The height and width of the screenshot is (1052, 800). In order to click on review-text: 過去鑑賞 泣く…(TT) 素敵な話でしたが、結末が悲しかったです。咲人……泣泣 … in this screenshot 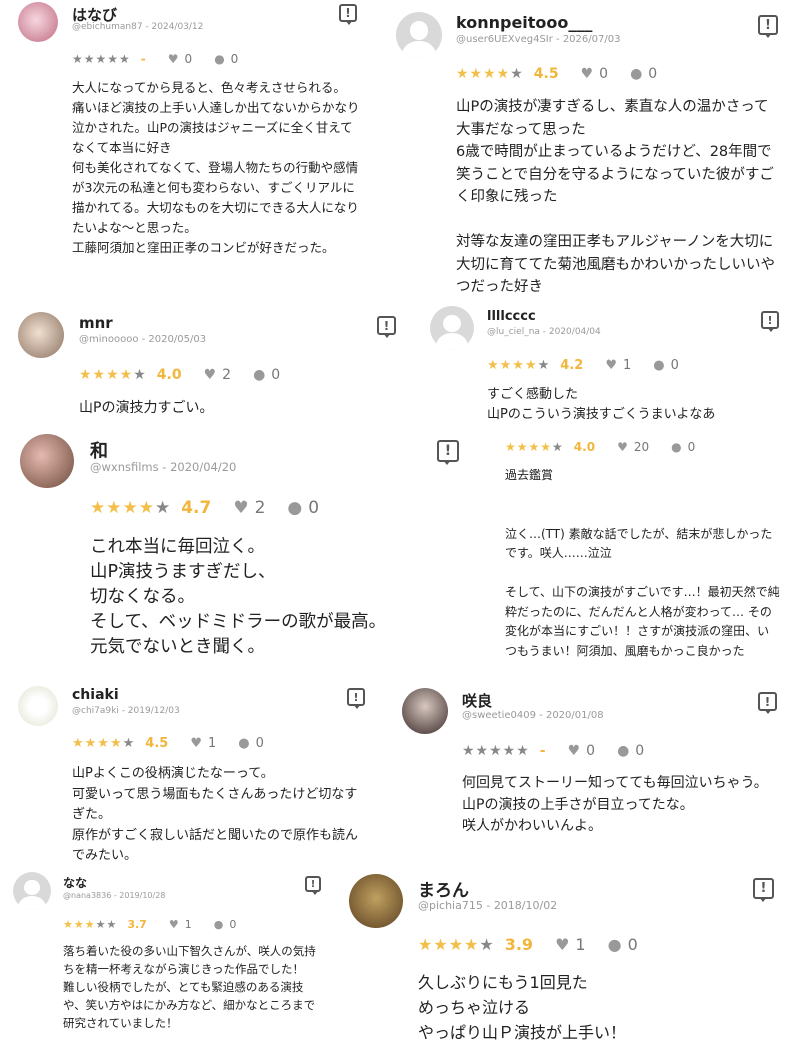, I will do `click(642, 563)`.